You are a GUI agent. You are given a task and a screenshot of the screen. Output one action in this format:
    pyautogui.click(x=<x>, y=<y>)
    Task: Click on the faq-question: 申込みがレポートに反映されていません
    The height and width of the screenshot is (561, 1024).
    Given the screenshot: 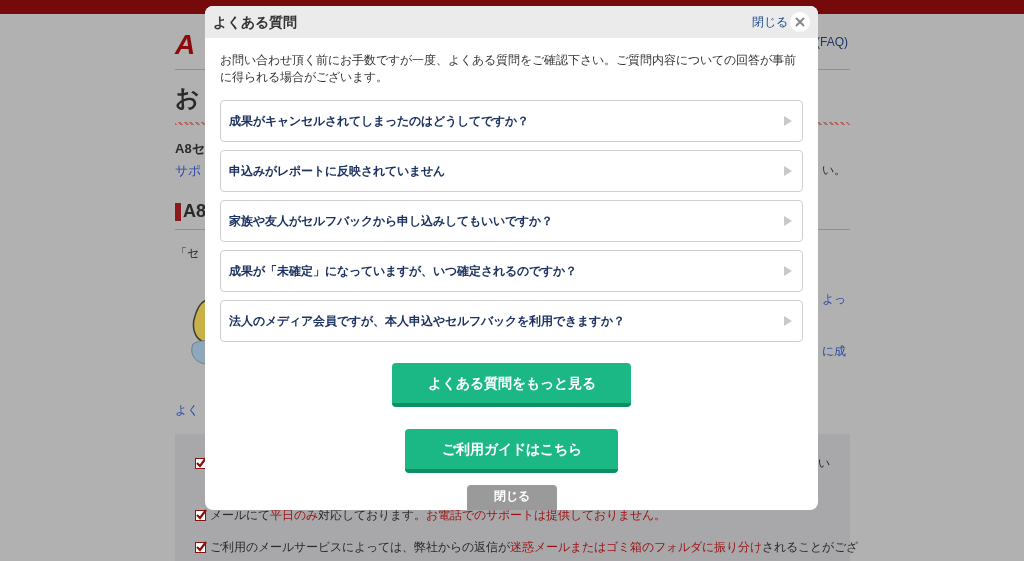 What is the action you would take?
    pyautogui.click(x=511, y=171)
    